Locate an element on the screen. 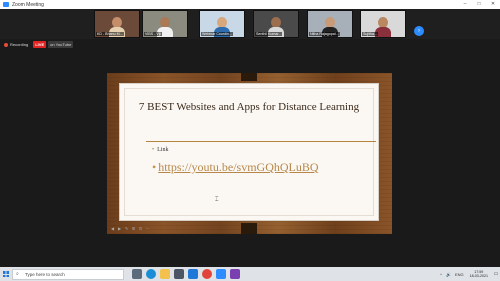 This screenshot has width=500, height=281. clock: 17:59 18-03-2021 is located at coordinates (479, 274).